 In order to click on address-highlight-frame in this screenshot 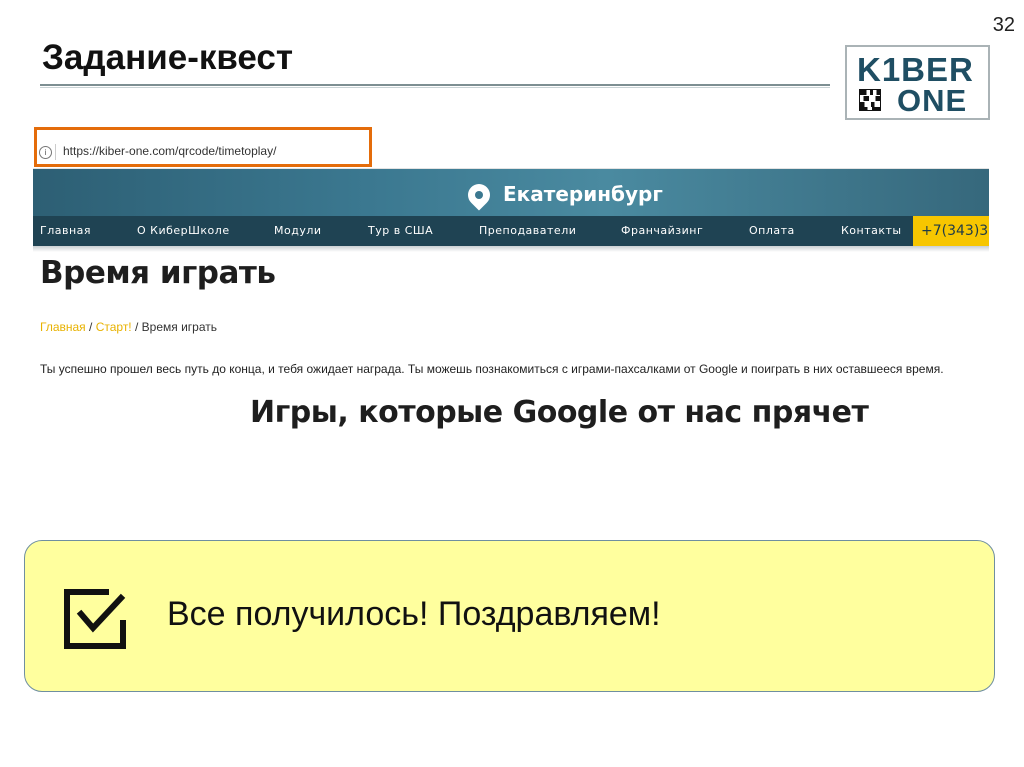, I will do `click(203, 147)`.